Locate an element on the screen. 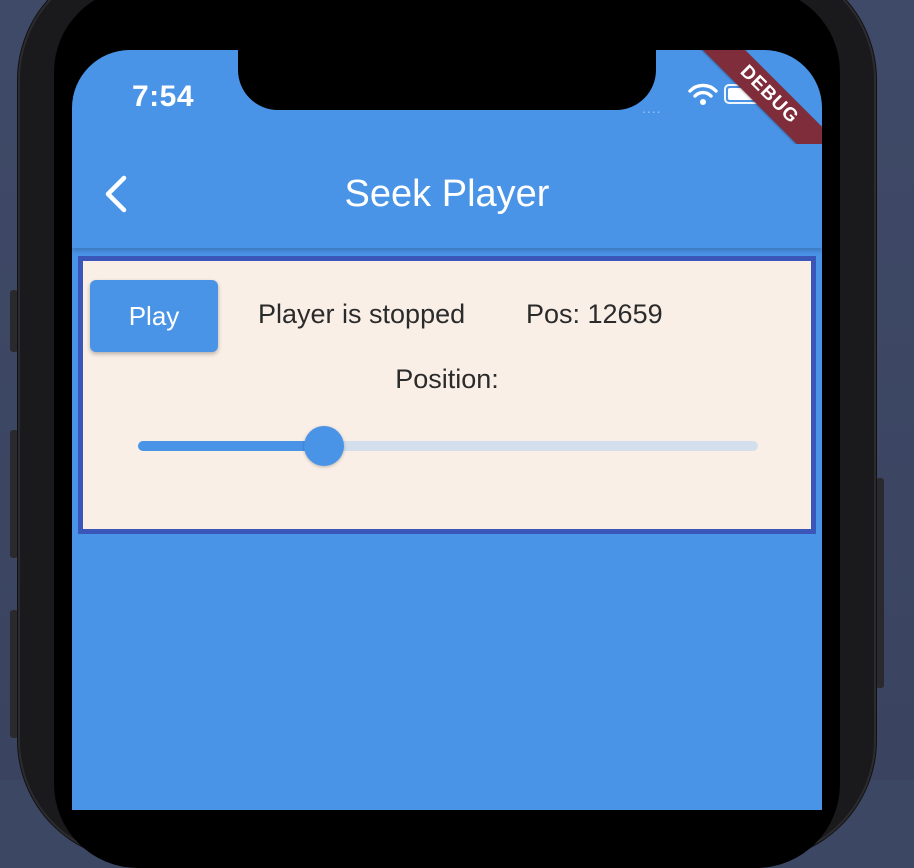  wifi-icon is located at coordinates (703, 94).